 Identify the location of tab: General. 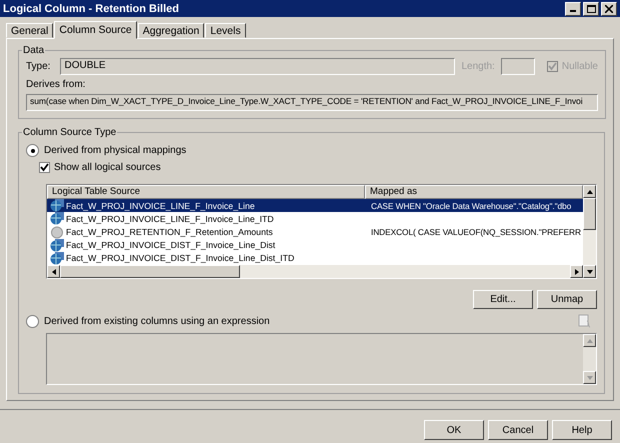
(30, 30).